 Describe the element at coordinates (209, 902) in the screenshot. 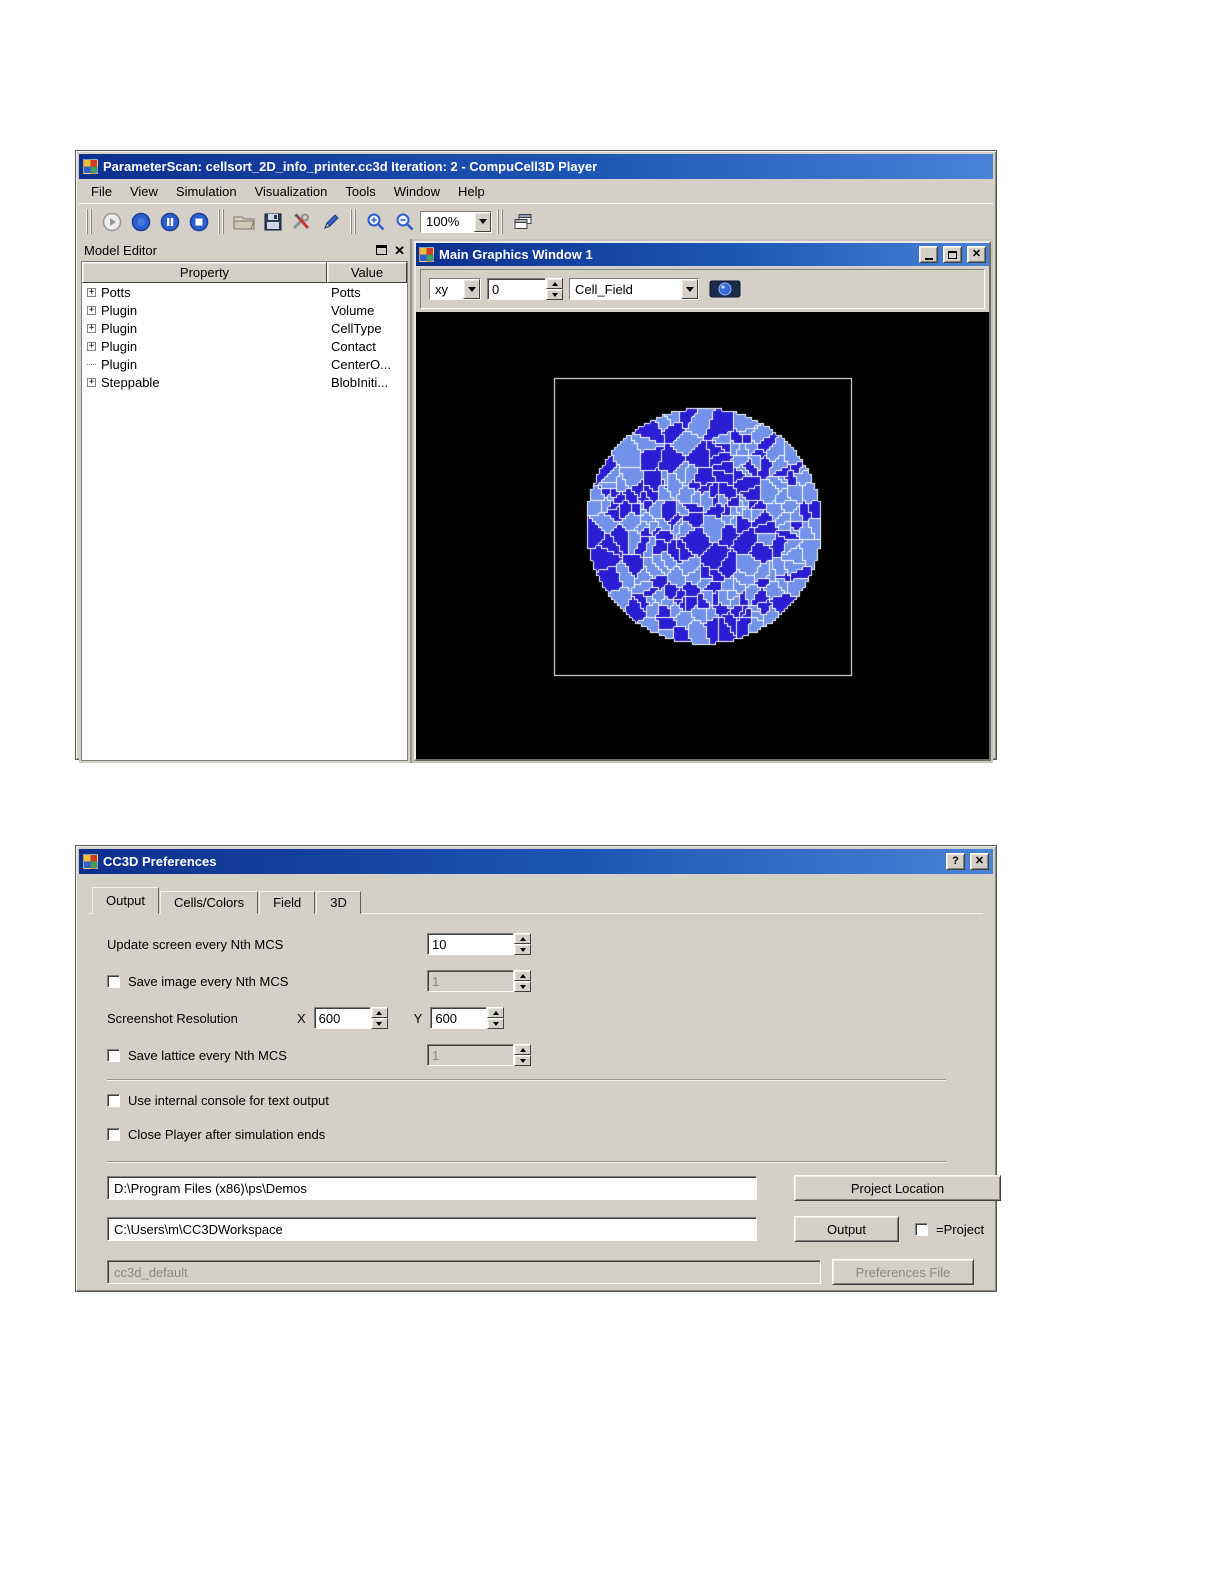

I see `tab-cells-colors: Cells/Colors` at that location.